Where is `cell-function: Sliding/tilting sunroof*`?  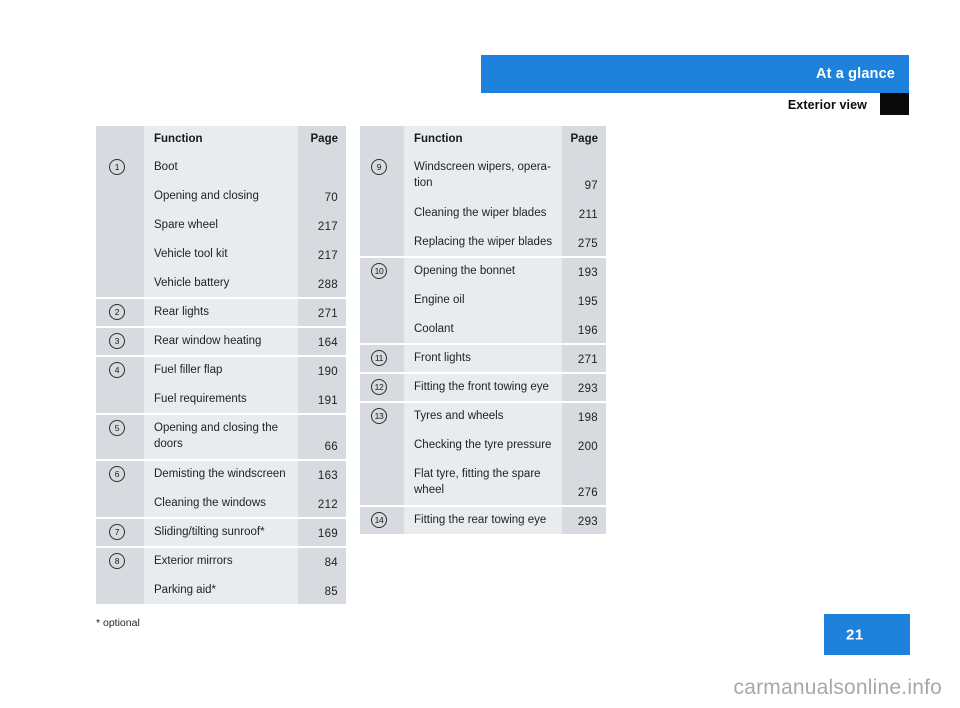
cell-function: Sliding/tilting sunroof* is located at coordinates (221, 531).